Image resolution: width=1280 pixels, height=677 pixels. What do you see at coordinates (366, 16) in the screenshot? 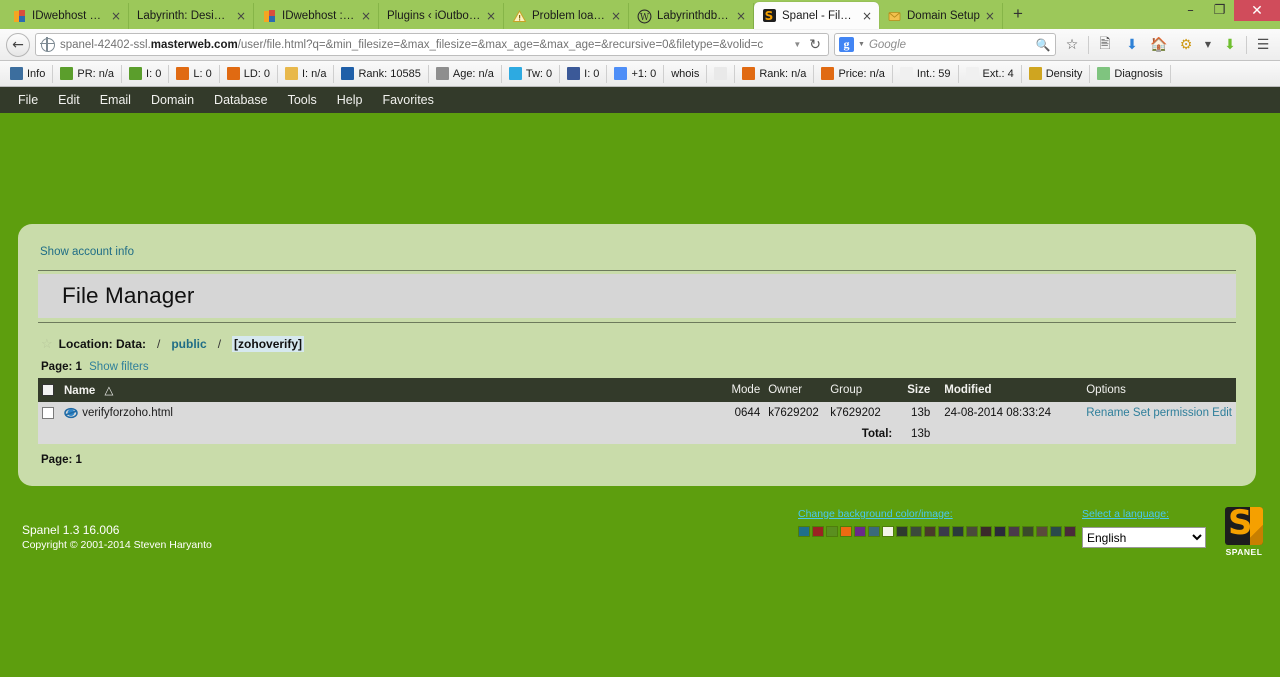
I see `browser-tab-3-close-icon: ×` at bounding box center [366, 16].